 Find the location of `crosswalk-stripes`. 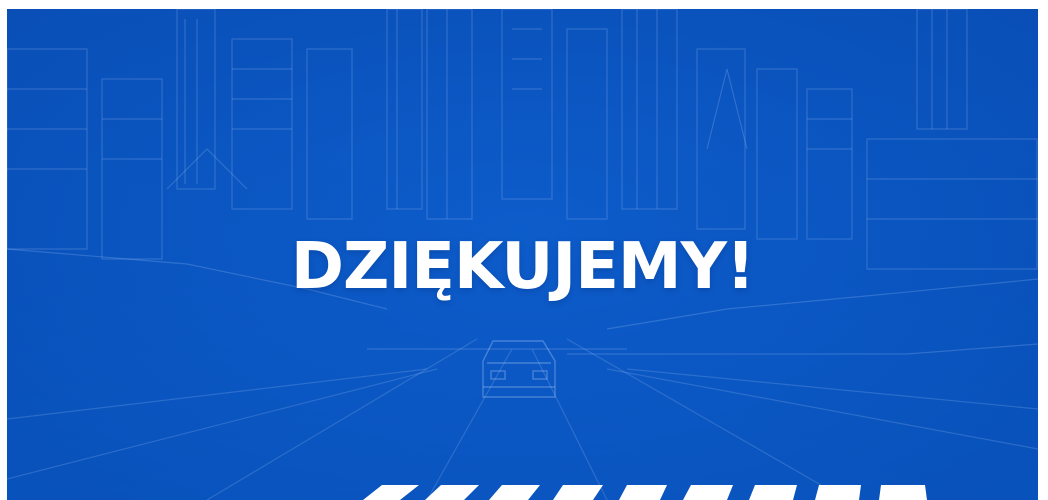

crosswalk-stripes is located at coordinates (645, 492).